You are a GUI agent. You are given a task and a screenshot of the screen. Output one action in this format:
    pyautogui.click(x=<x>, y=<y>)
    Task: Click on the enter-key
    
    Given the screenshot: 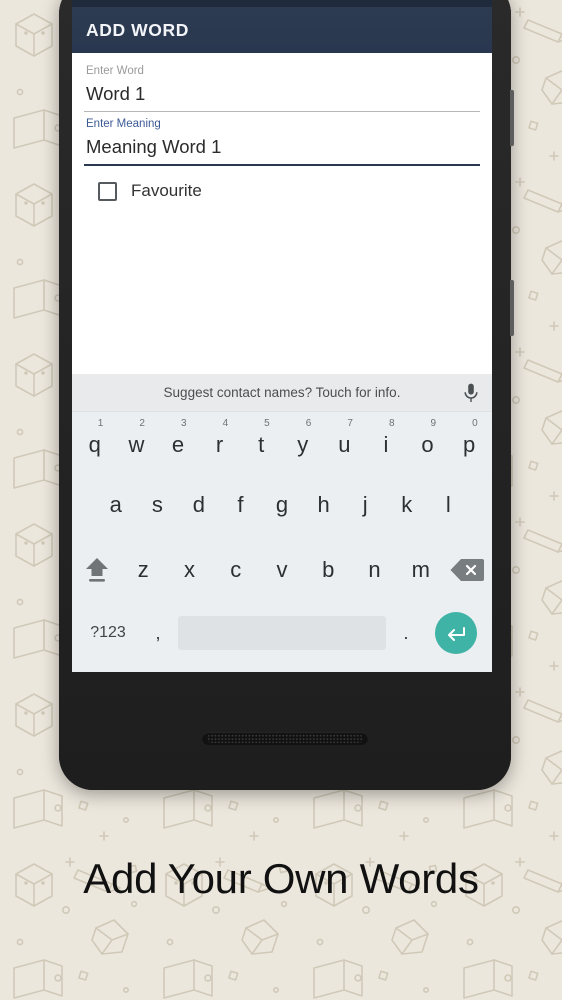 What is the action you would take?
    pyautogui.click(x=456, y=633)
    